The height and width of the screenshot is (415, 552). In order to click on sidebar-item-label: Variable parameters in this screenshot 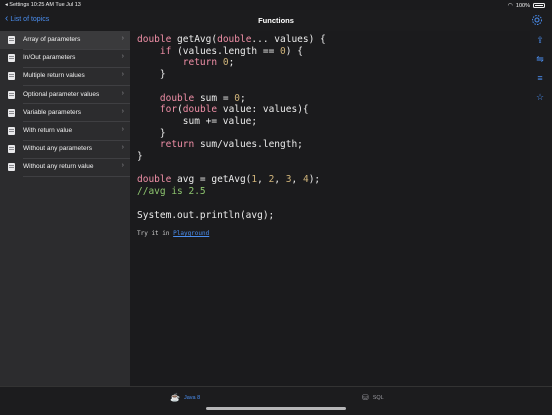, I will do `click(52, 112)`.